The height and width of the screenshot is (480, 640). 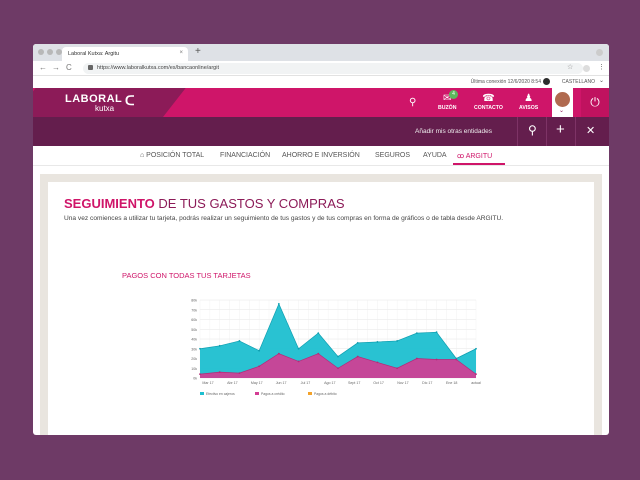 What do you see at coordinates (321, 131) in the screenshot?
I see `entities-bar: Añadir mis otras entidades ⚲ + ✕` at bounding box center [321, 131].